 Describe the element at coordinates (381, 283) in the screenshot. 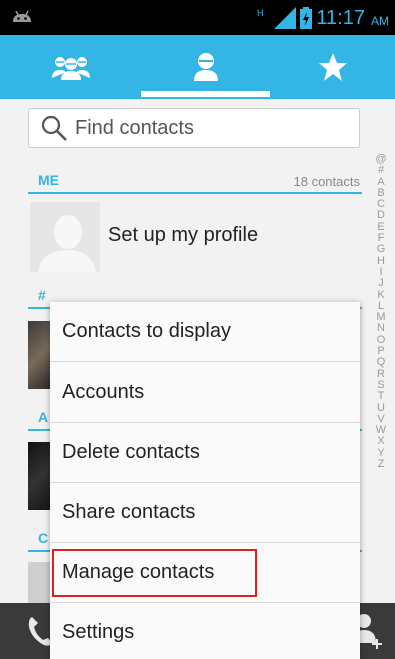

I see `alphabet-index-letter: J` at that location.